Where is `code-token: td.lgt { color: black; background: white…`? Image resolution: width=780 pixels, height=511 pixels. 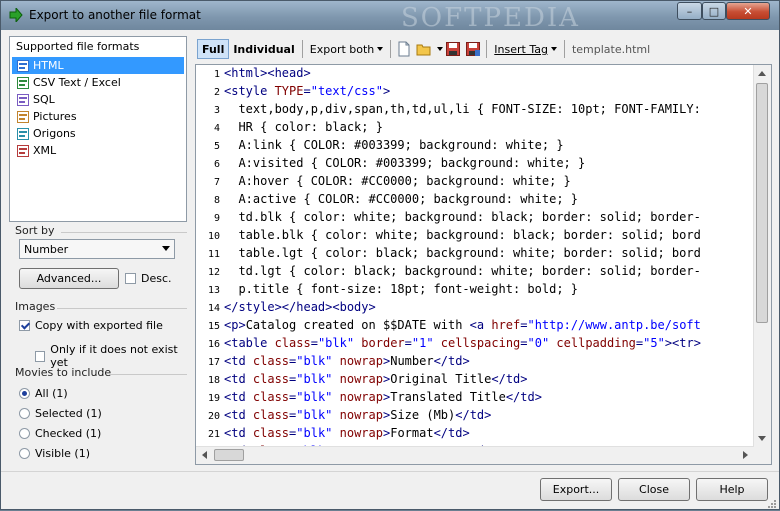 code-token: td.lgt { color: black; background: white… is located at coordinates (462, 271).